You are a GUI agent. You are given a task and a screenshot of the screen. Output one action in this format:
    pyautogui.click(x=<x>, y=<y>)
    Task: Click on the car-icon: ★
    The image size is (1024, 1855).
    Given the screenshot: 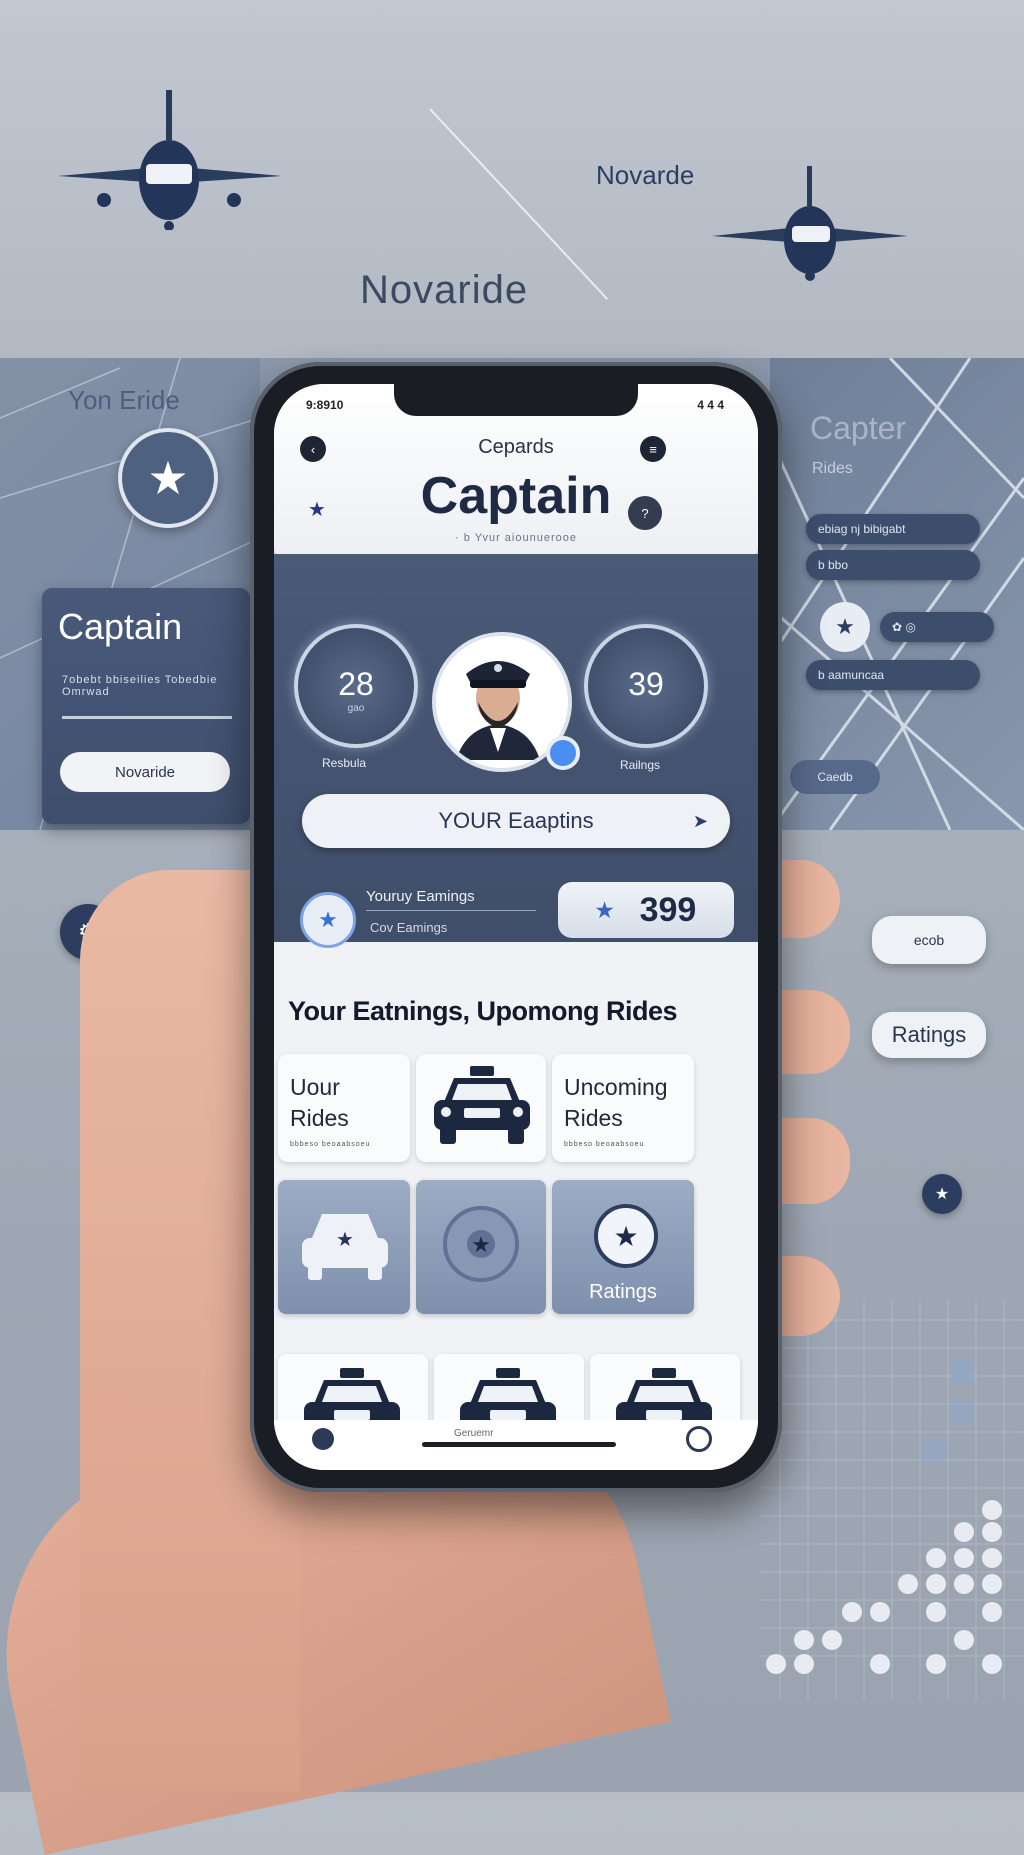 What is the action you would take?
    pyautogui.click(x=345, y=1247)
    